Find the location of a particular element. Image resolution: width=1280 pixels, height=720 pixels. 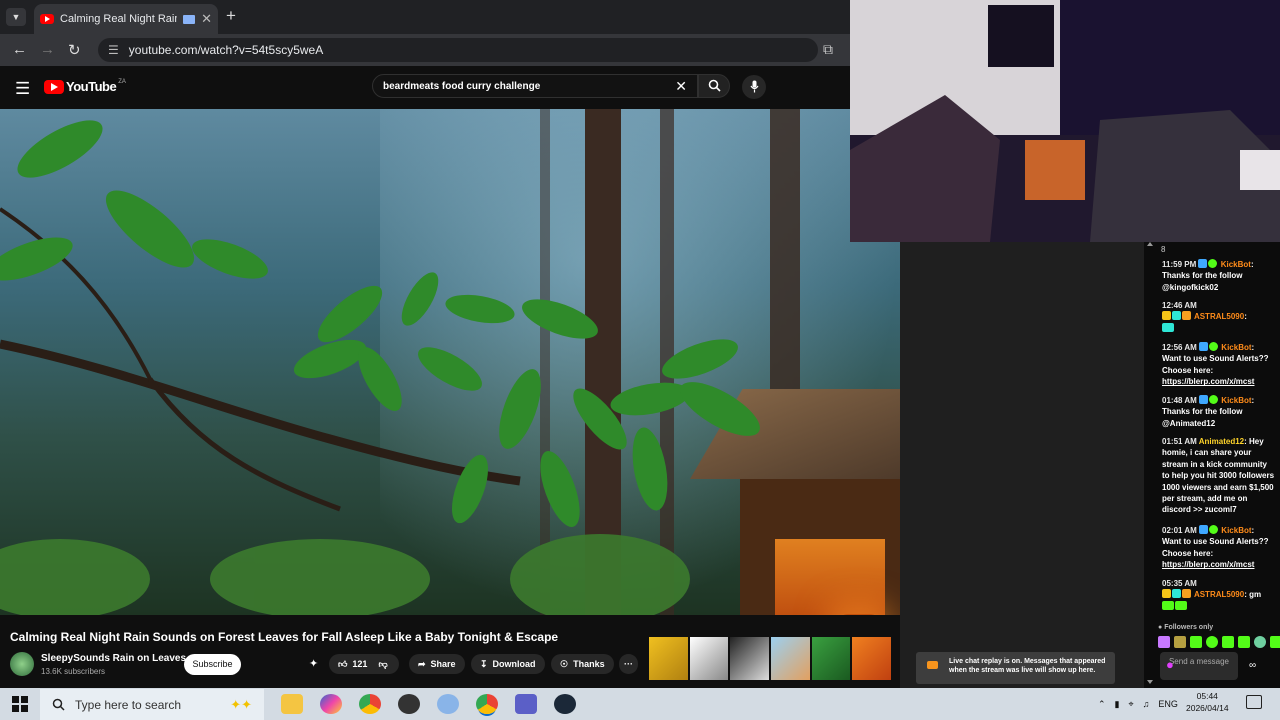

channel-avatar is located at coordinates (22, 664).